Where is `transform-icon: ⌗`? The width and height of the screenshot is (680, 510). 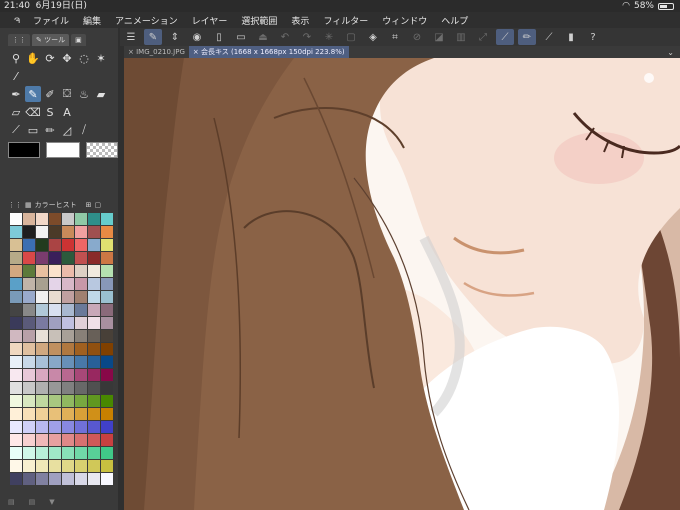 transform-icon: ⌗ is located at coordinates (395, 37).